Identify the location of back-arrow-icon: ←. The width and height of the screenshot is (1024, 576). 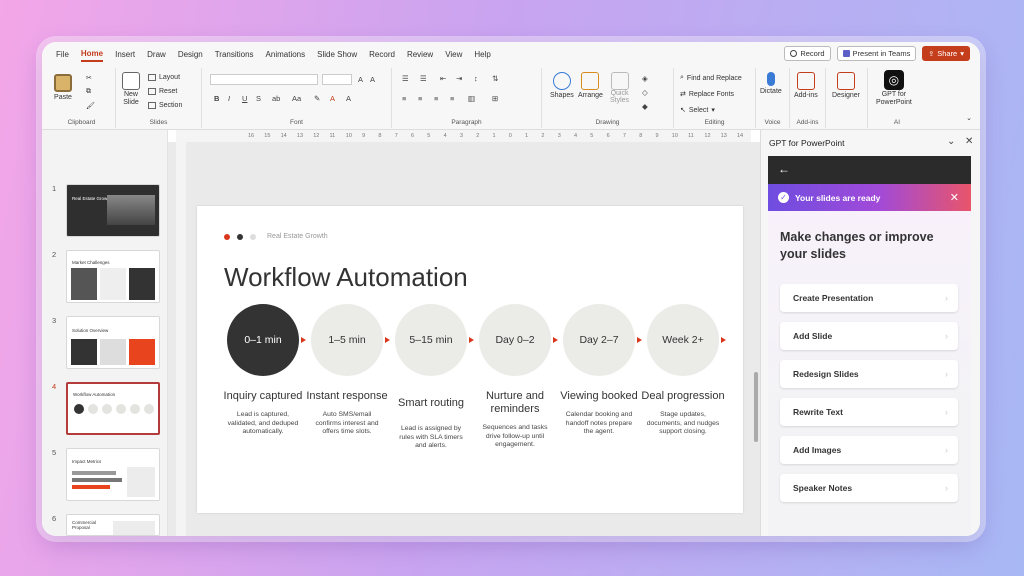
(784, 169).